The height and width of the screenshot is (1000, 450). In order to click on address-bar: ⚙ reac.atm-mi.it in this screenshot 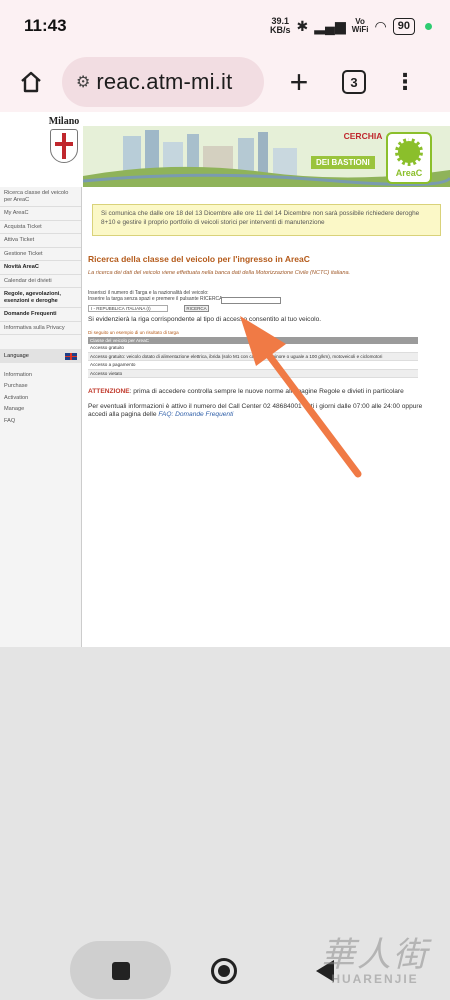, I will do `click(163, 82)`.